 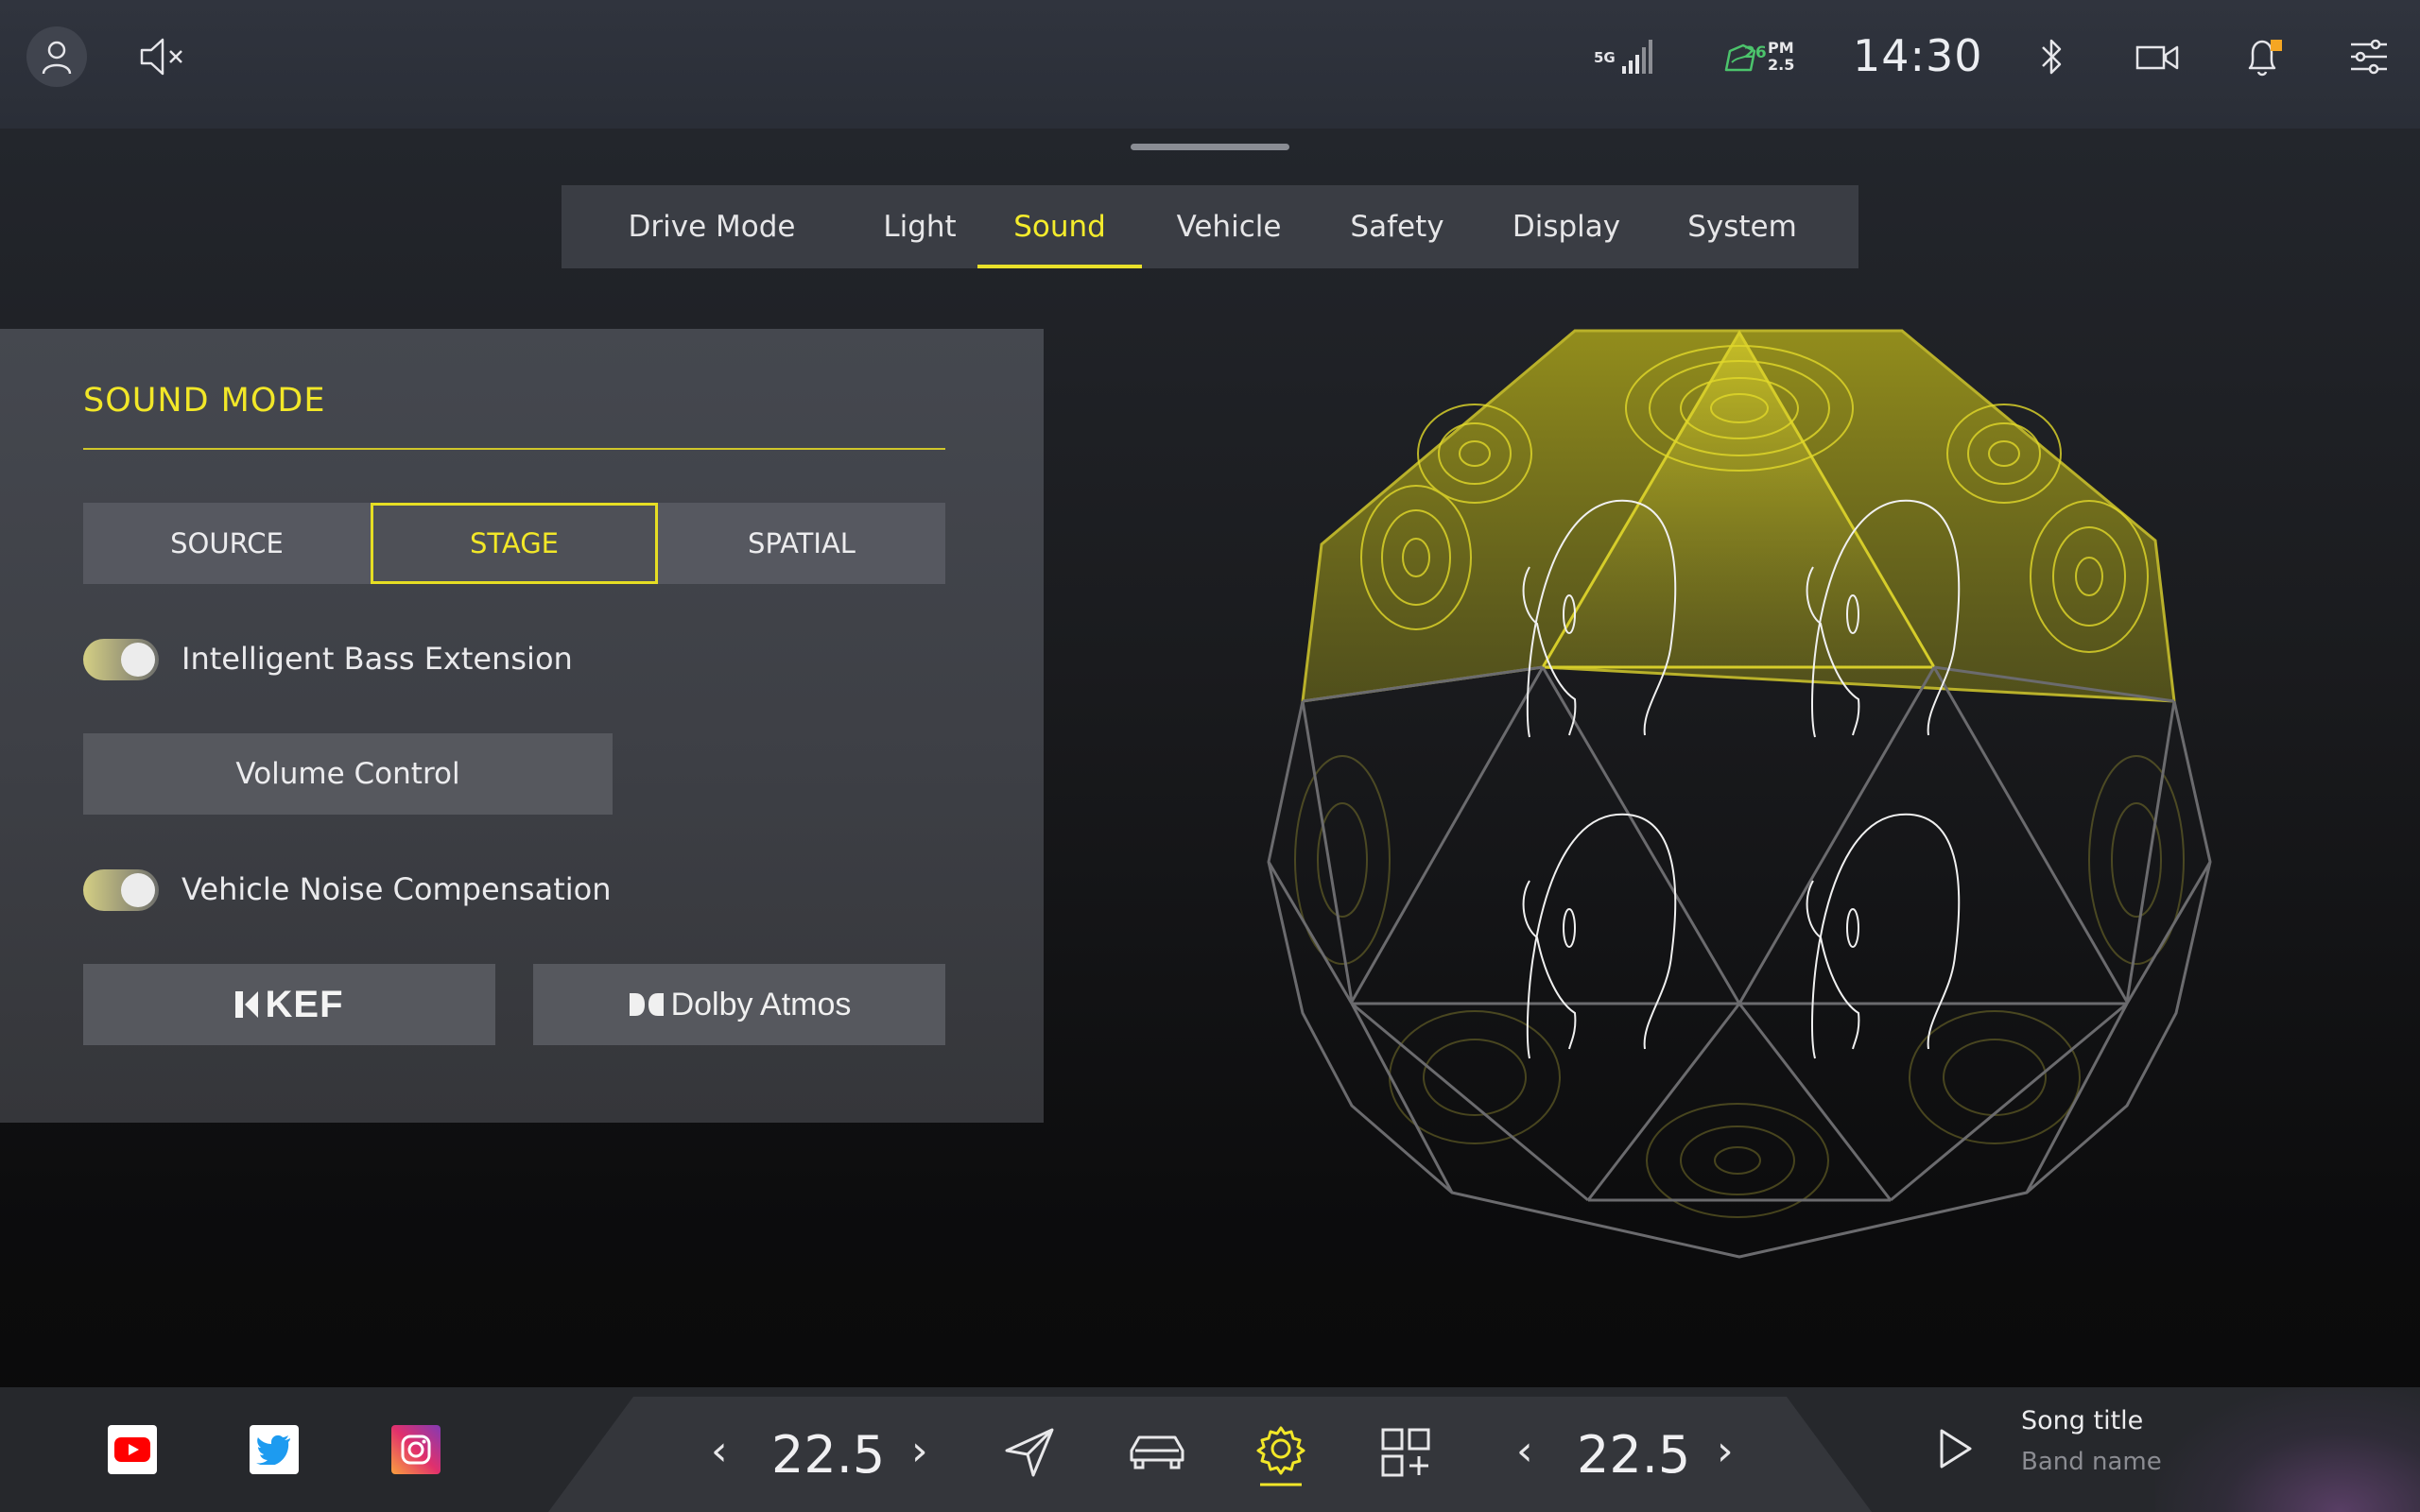 What do you see at coordinates (712, 226) in the screenshot?
I see `tab-drive-mode: Drive Mode` at bounding box center [712, 226].